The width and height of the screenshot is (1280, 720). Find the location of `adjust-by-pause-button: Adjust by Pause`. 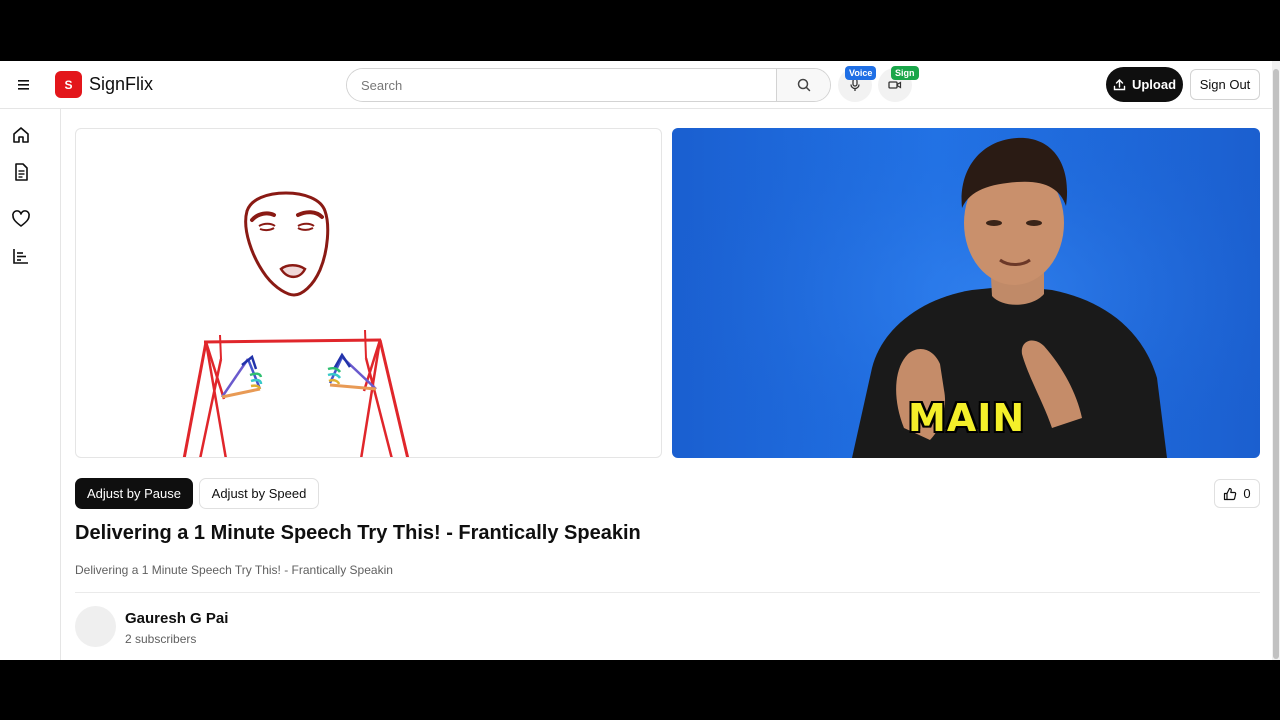

adjust-by-pause-button: Adjust by Pause is located at coordinates (134, 493).